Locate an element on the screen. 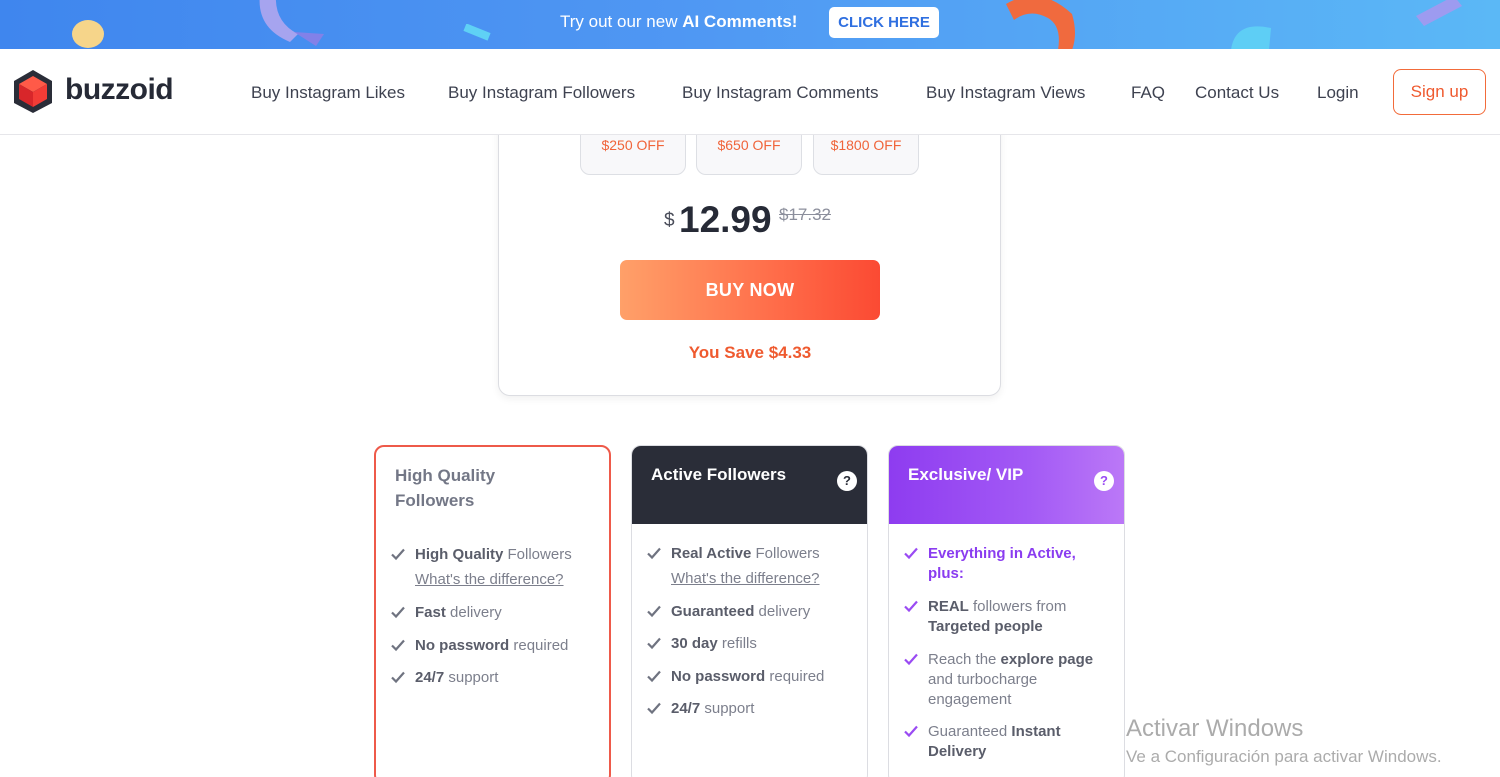 This screenshot has height=777, width=1500. windows-activation-title: Activar Windows is located at coordinates (1215, 728).